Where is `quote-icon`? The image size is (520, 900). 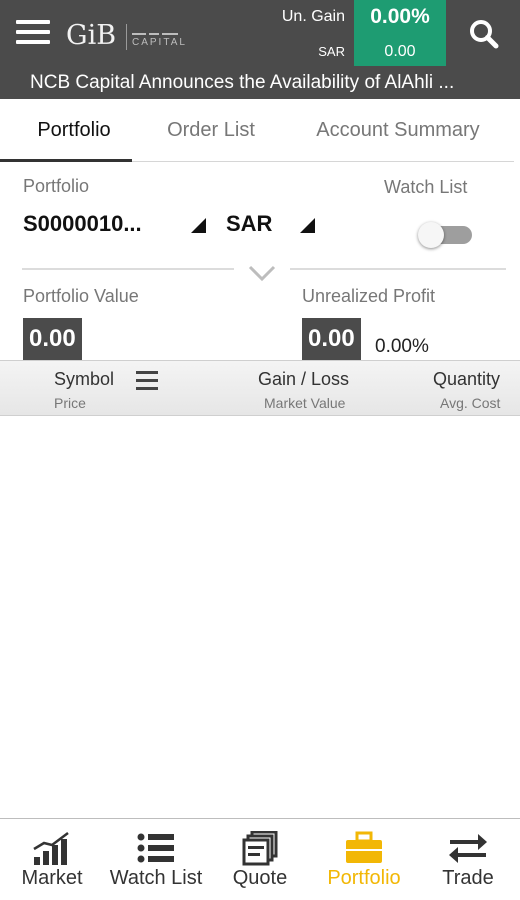
quote-icon is located at coordinates (260, 848).